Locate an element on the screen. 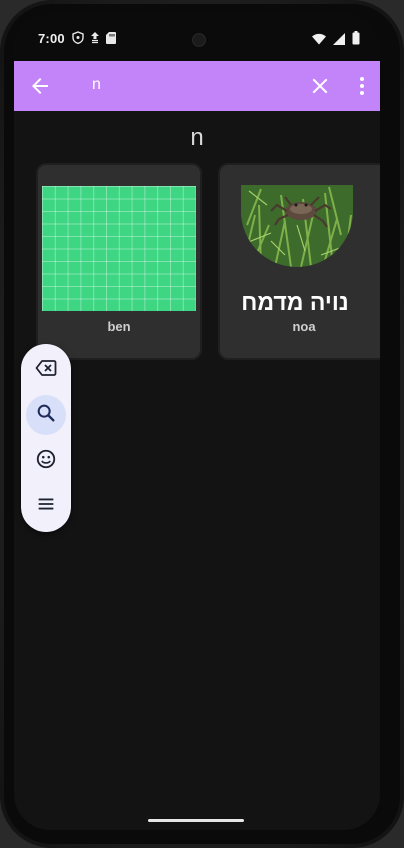 Image resolution: width=404 pixels, height=848 pixels. search-icon is located at coordinates (46, 415).